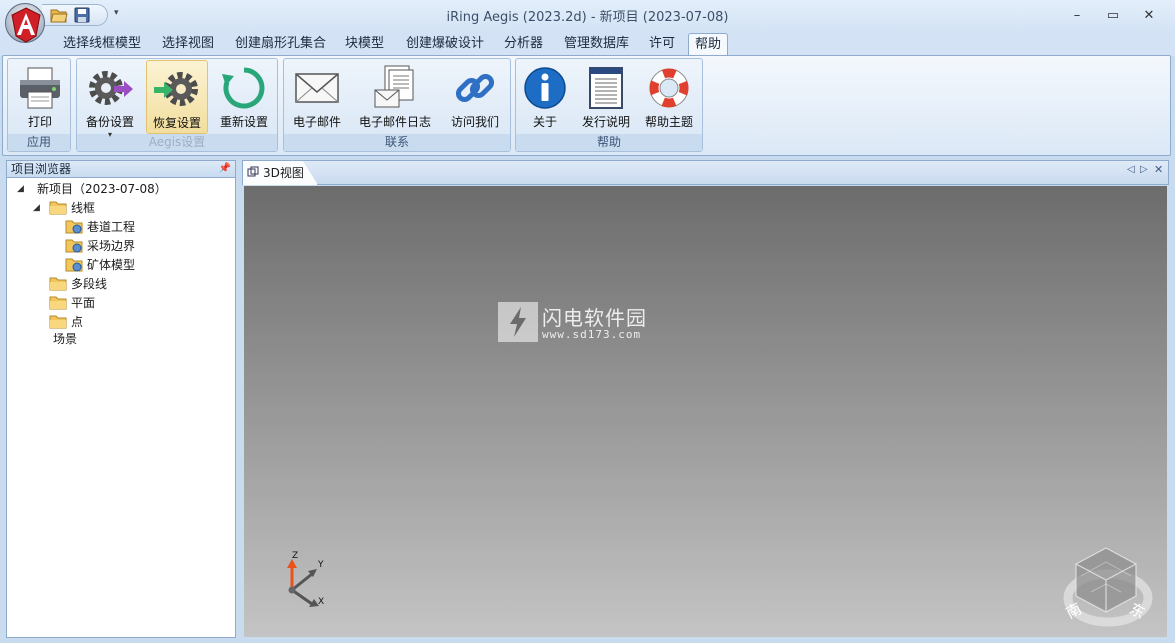  Describe the element at coordinates (587, 17) in the screenshot. I see `window-title: iRing Aegis (2023.2d) - 新项目 (2023-07-08)` at that location.